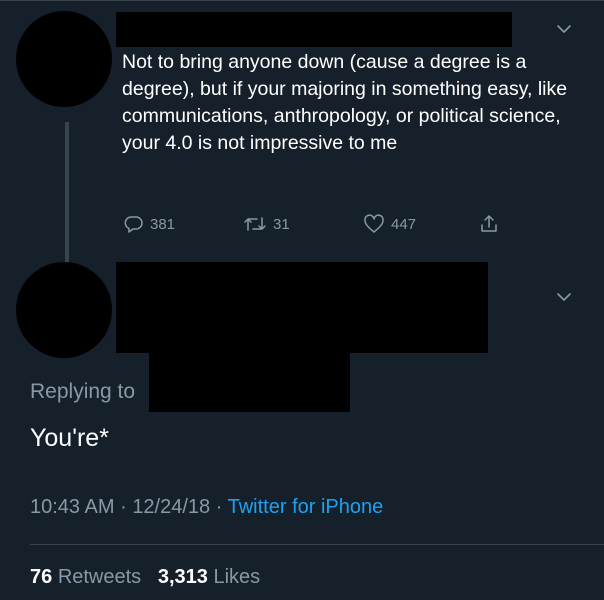 Image resolution: width=604 pixels, height=600 pixels. I want to click on reply-icon, so click(134, 224).